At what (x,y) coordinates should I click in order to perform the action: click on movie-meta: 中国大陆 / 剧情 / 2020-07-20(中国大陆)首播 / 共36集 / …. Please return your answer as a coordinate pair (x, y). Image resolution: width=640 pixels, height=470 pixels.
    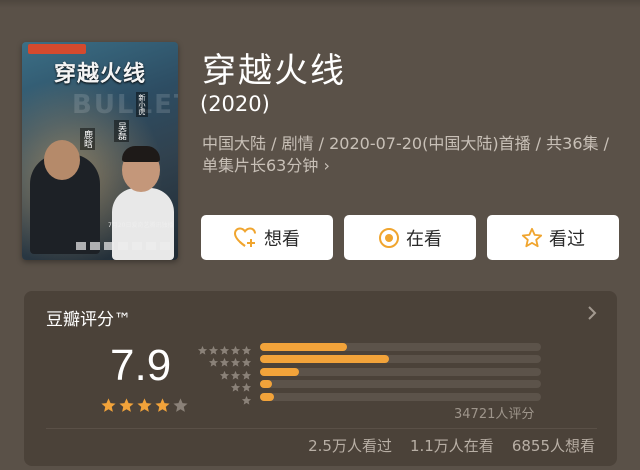
    Looking at the image, I should click on (412, 155).